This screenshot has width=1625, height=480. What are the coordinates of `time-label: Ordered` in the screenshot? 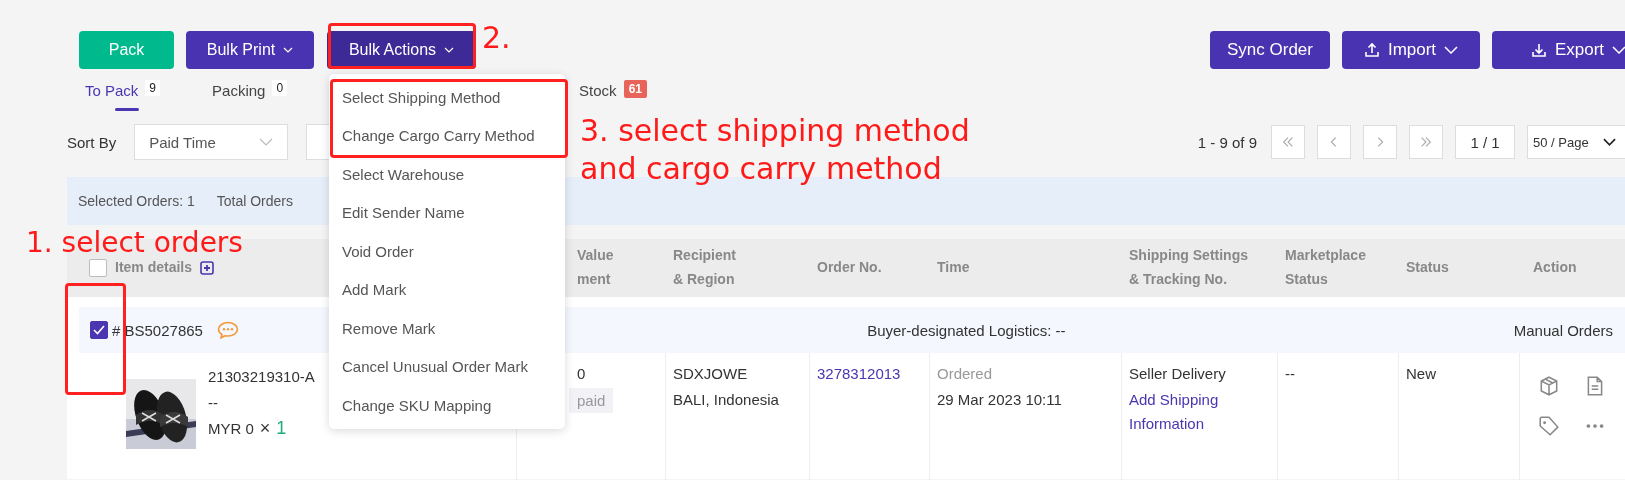 It's located at (965, 374).